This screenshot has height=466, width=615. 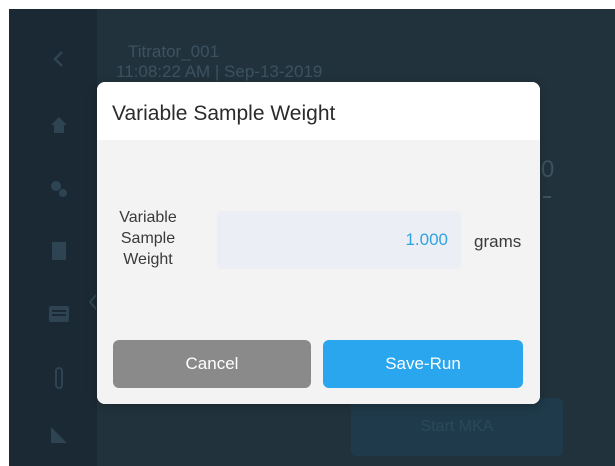 What do you see at coordinates (59, 435) in the screenshot?
I see `chart-icon` at bounding box center [59, 435].